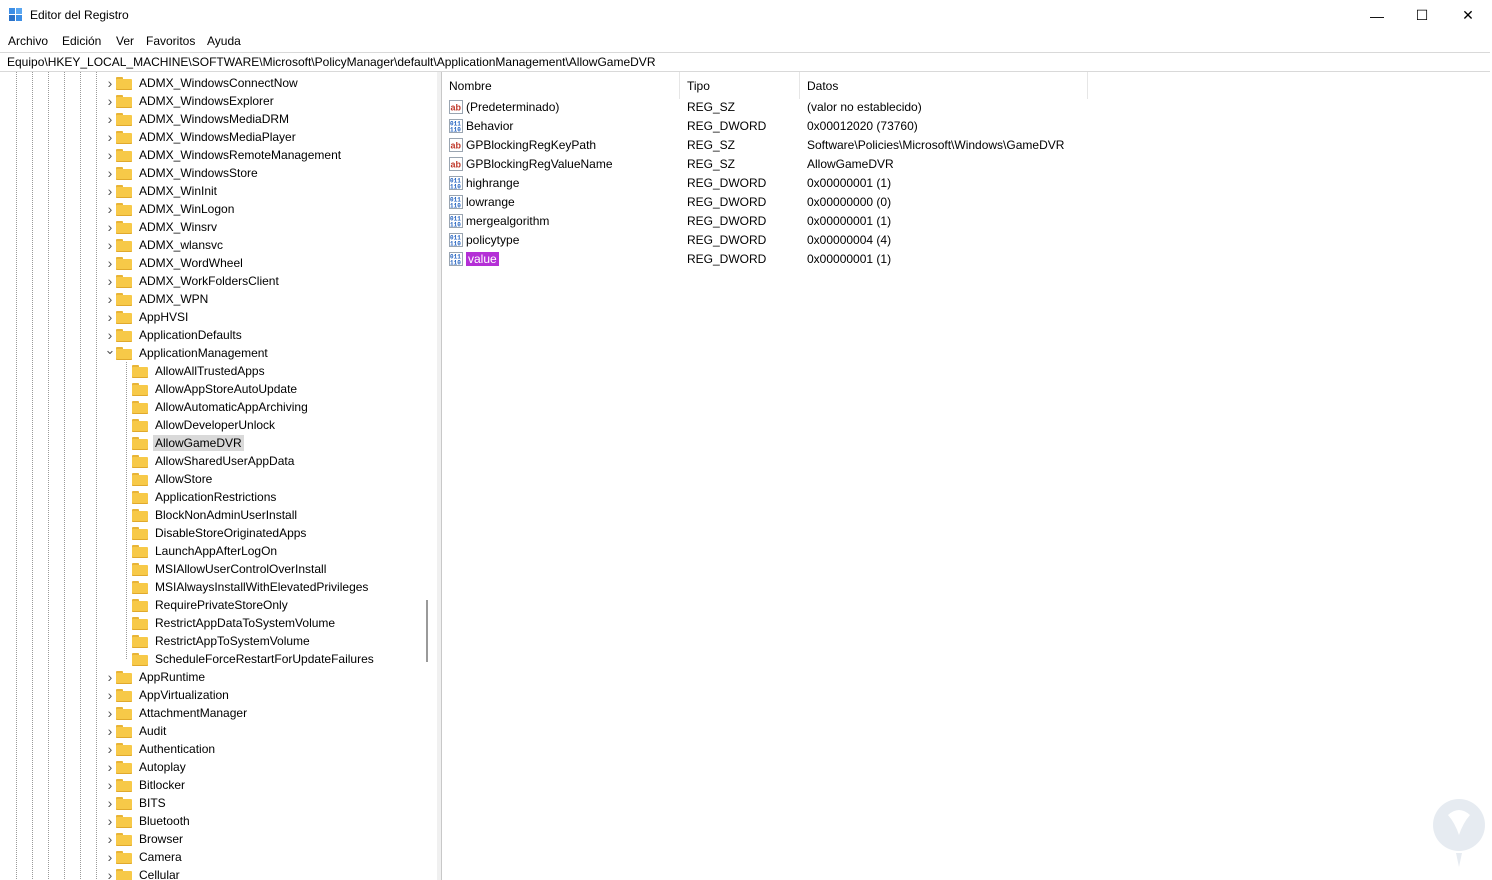  Describe the element at coordinates (561, 85) in the screenshot. I see `column-header-nombre: Nombre` at that location.